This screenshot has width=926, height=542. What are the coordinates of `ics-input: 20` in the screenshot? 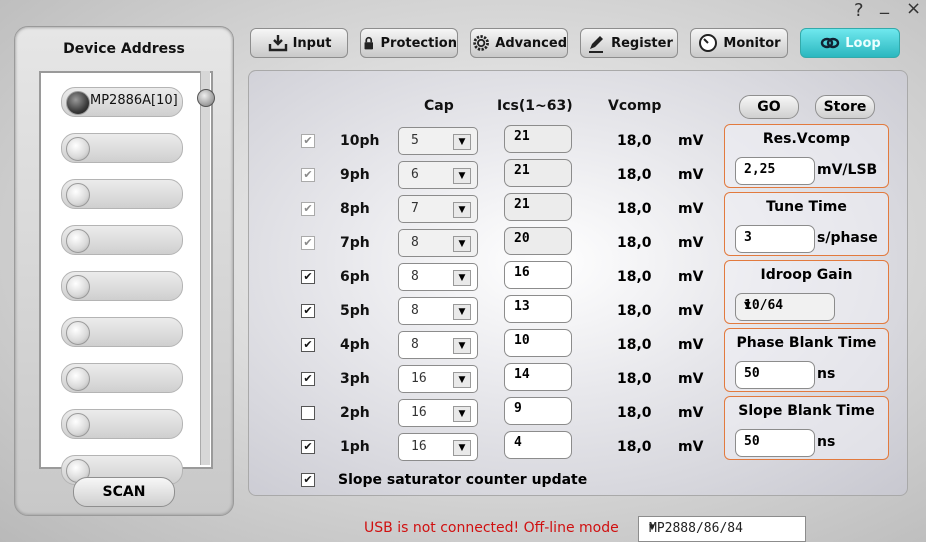 It's located at (538, 241).